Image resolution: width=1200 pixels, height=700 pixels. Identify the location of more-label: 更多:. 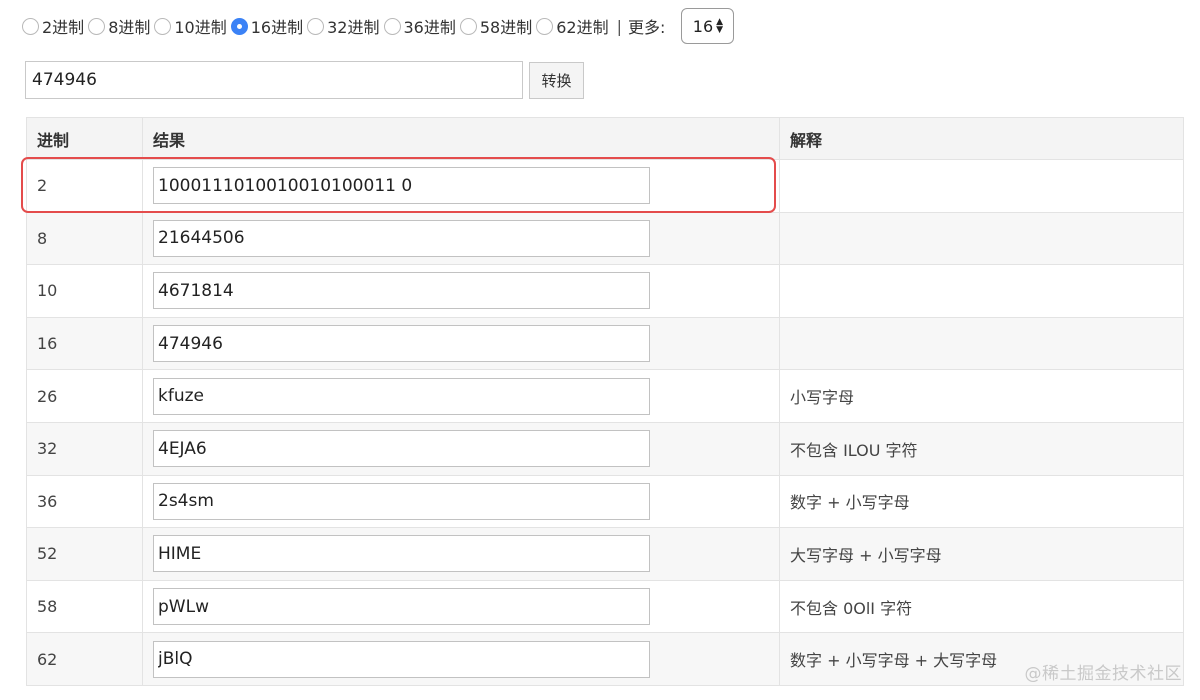
(647, 27).